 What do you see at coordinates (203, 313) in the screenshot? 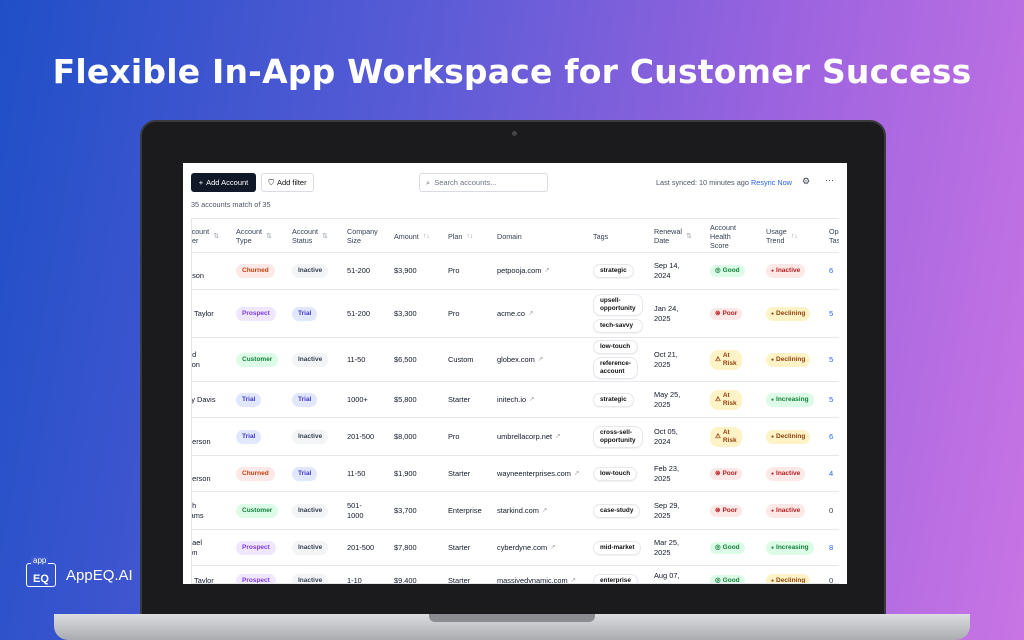
I see `owner-name: n Taylor` at bounding box center [203, 313].